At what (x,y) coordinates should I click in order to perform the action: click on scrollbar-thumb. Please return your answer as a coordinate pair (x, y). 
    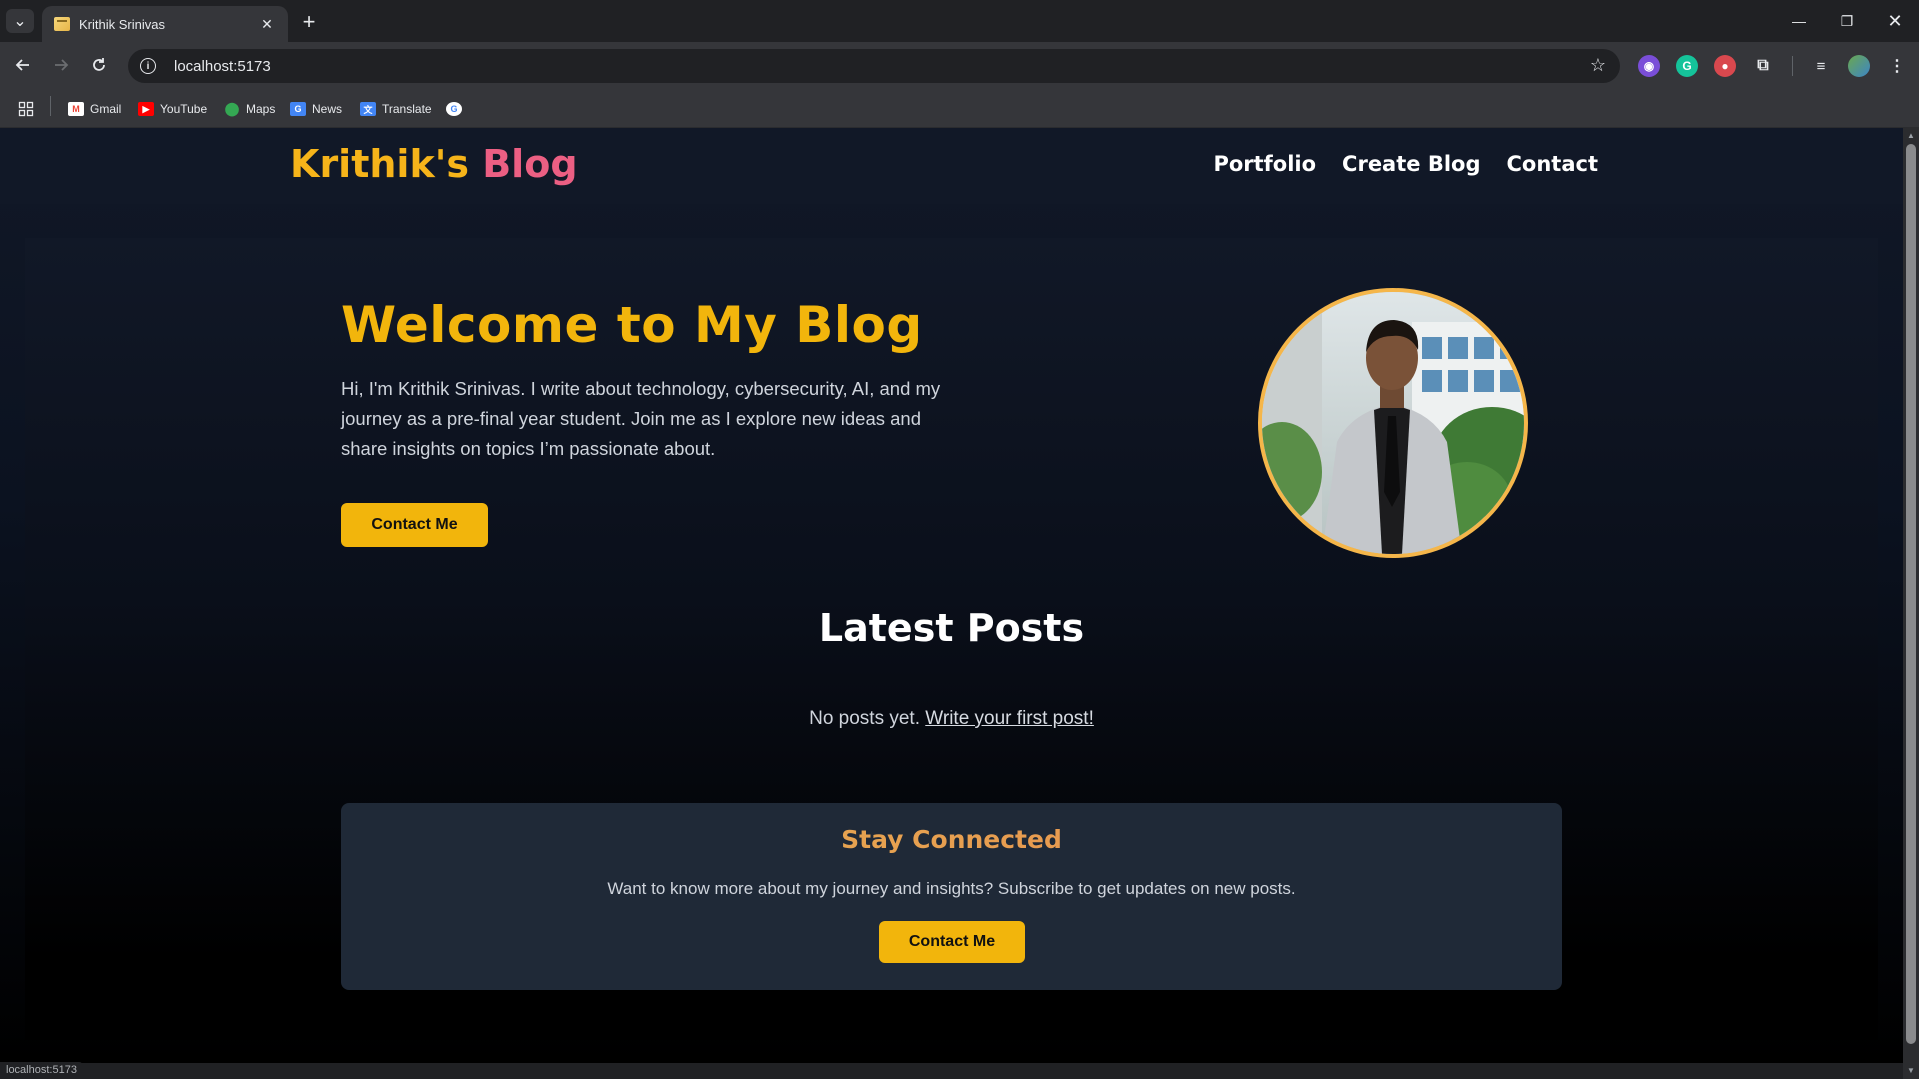
    Looking at the image, I should click on (1911, 594).